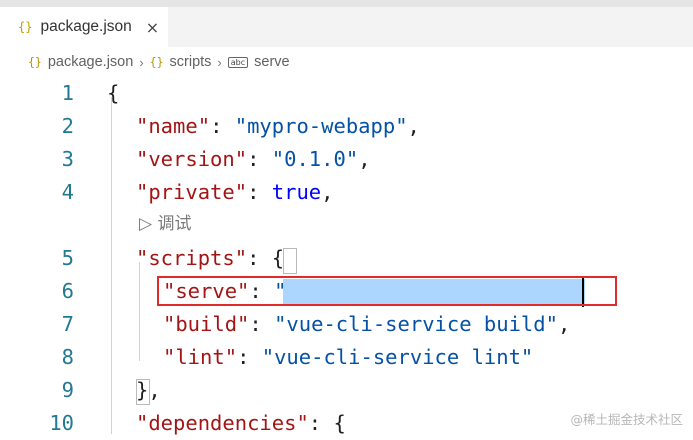 This screenshot has height=440, width=693. I want to click on code-token: "mypro-webapp", so click(321, 126).